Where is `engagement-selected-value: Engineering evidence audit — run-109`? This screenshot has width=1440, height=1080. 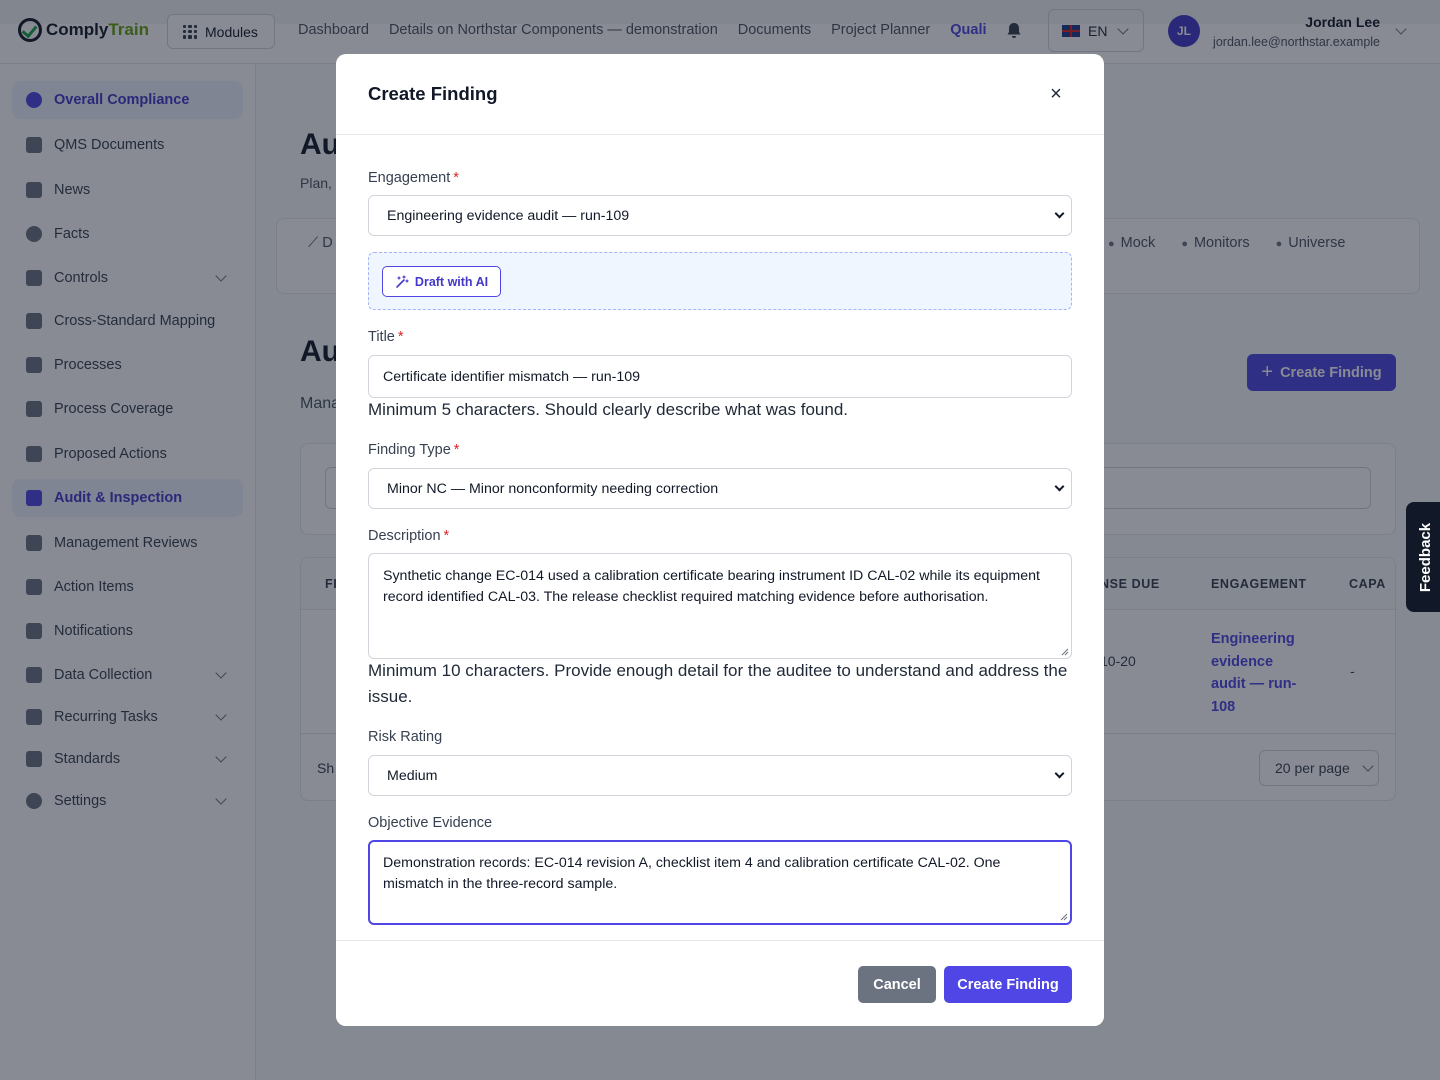
engagement-selected-value: Engineering evidence audit — run-109 is located at coordinates (508, 215).